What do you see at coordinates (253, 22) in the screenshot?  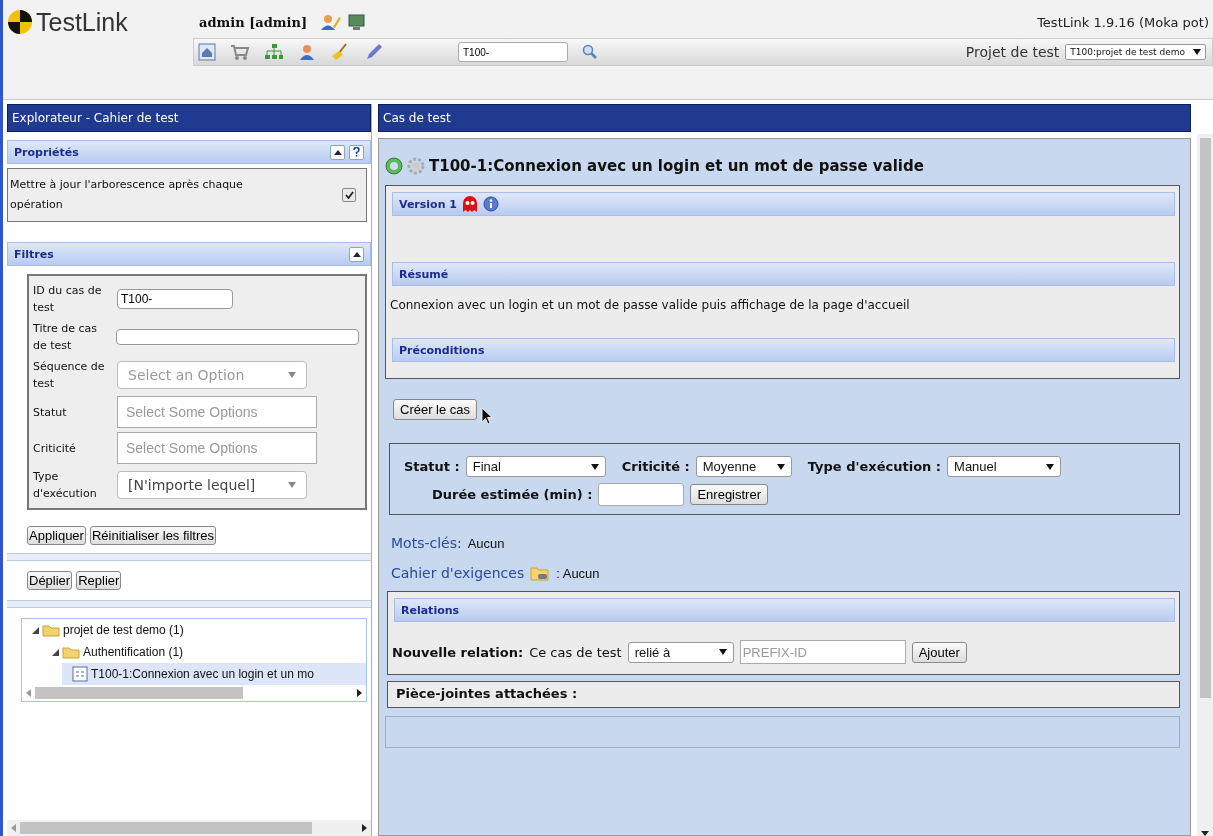 I see `user-name: admin [admin]` at bounding box center [253, 22].